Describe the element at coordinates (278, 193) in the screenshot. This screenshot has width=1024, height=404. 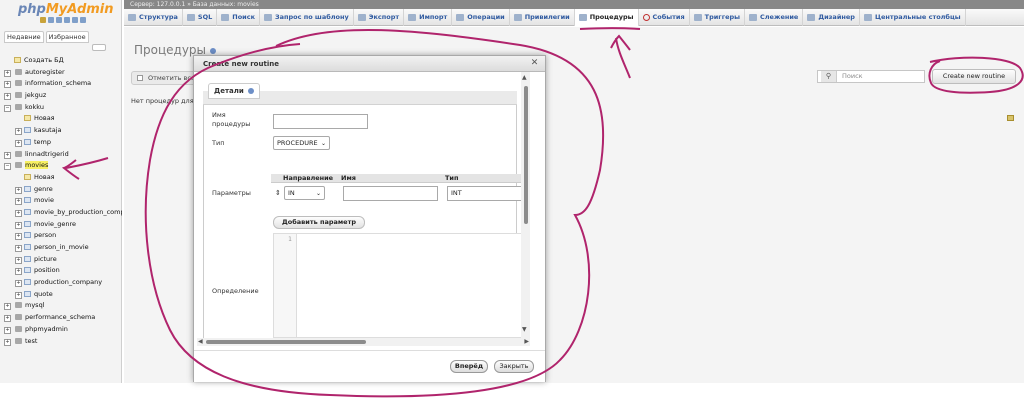
I see `drag-handle-icon: ⇕` at that location.